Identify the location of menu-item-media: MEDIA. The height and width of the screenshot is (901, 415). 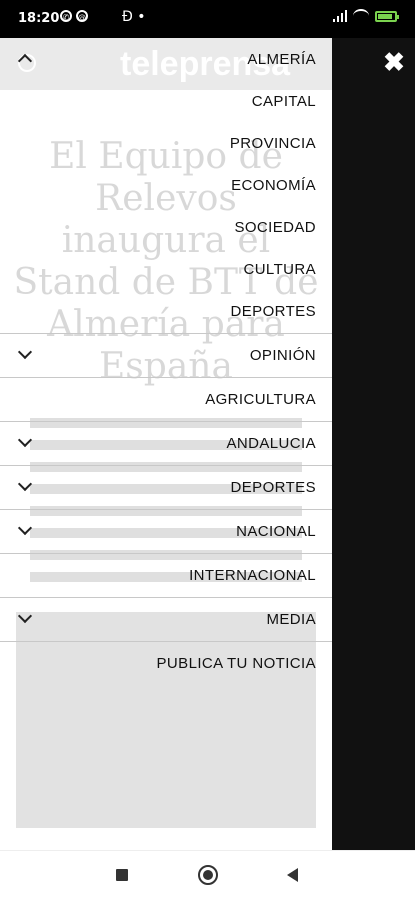
(166, 620).